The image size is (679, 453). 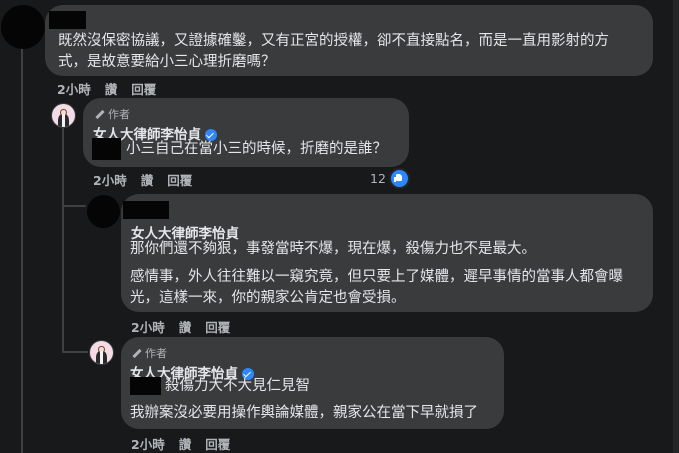 I want to click on comment-text-line: 式，是故意要給小三心理折磨嗎？, so click(x=167, y=62).